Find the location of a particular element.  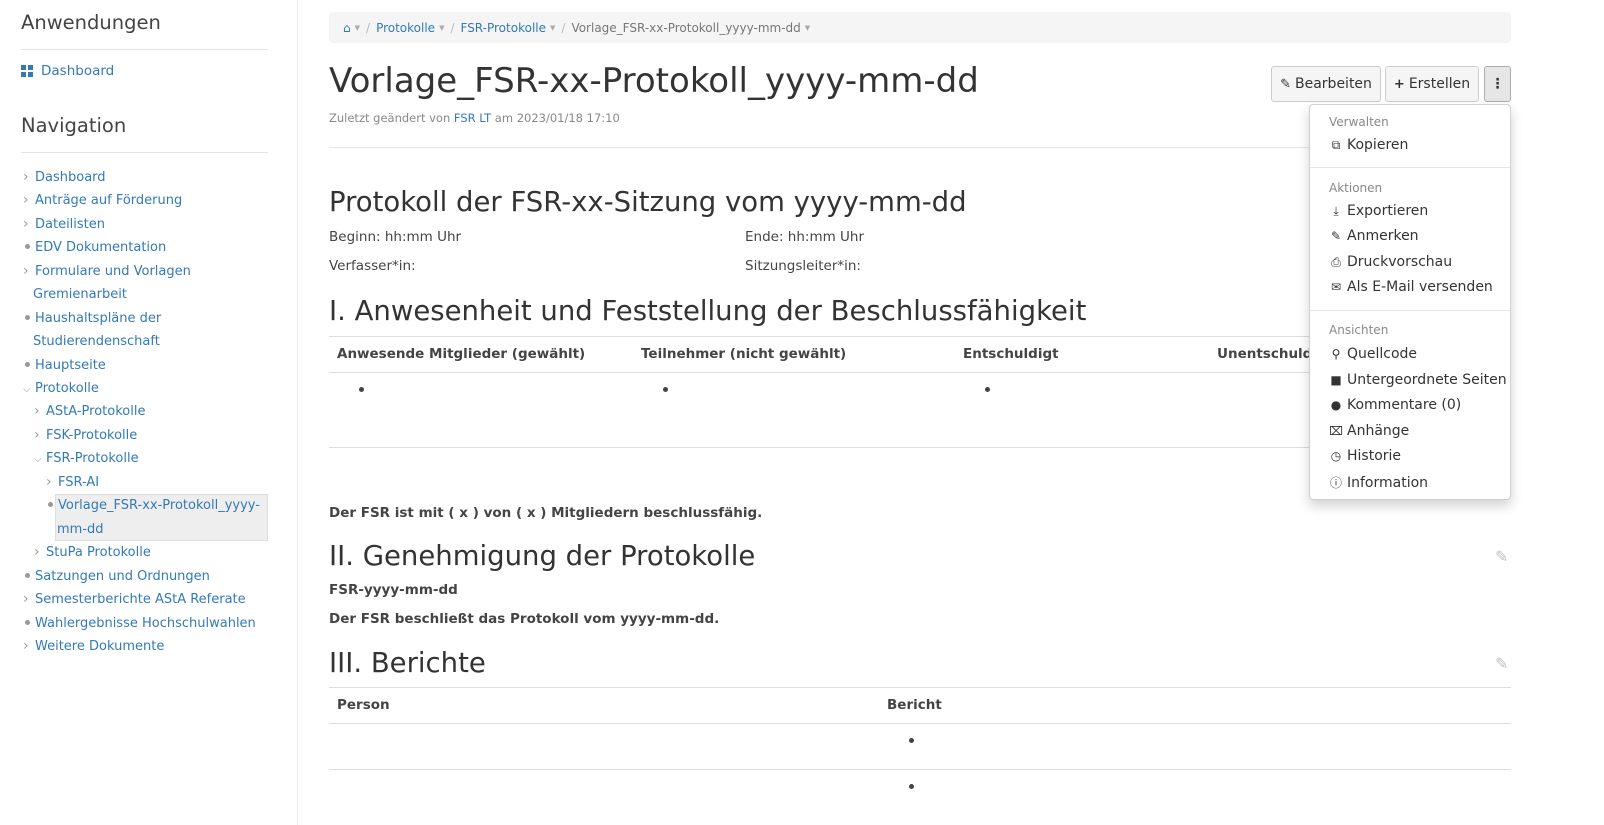

sidebar-item-label: Satzungen und Ordnungen is located at coordinates (122, 576).